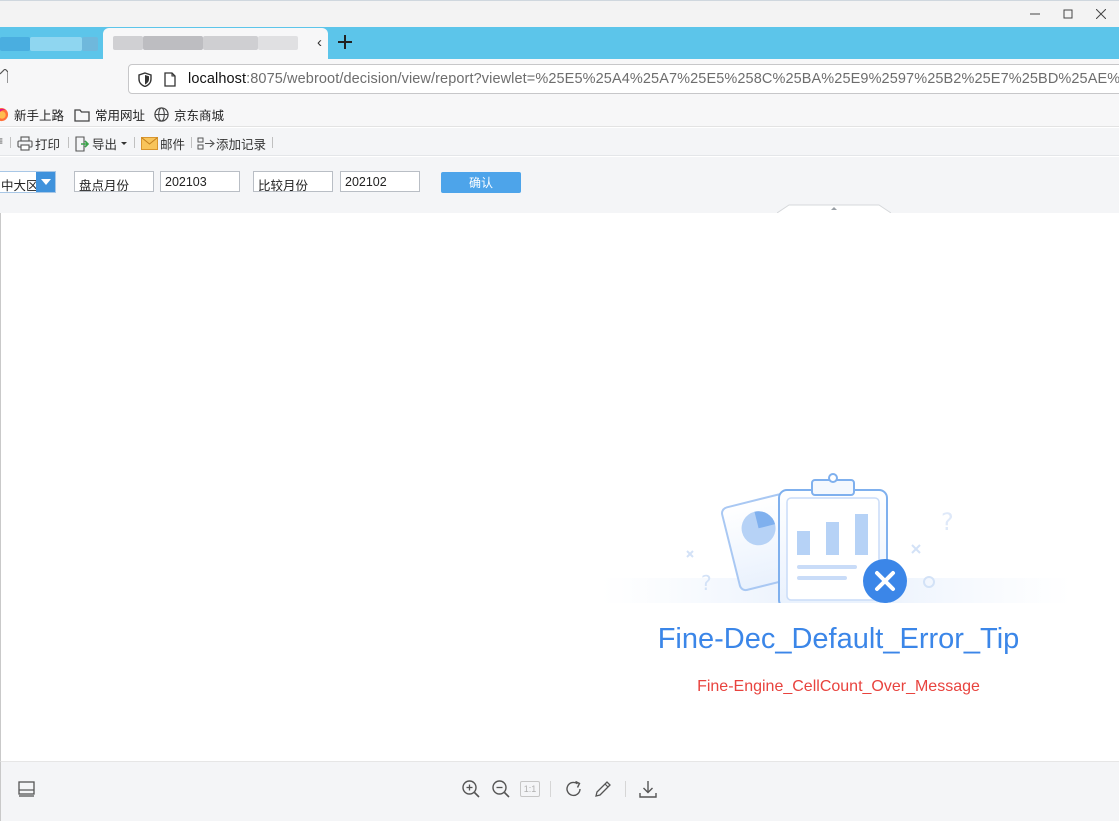 Image resolution: width=1119 pixels, height=821 pixels. I want to click on bookmark-item: 常用网址, so click(109, 114).